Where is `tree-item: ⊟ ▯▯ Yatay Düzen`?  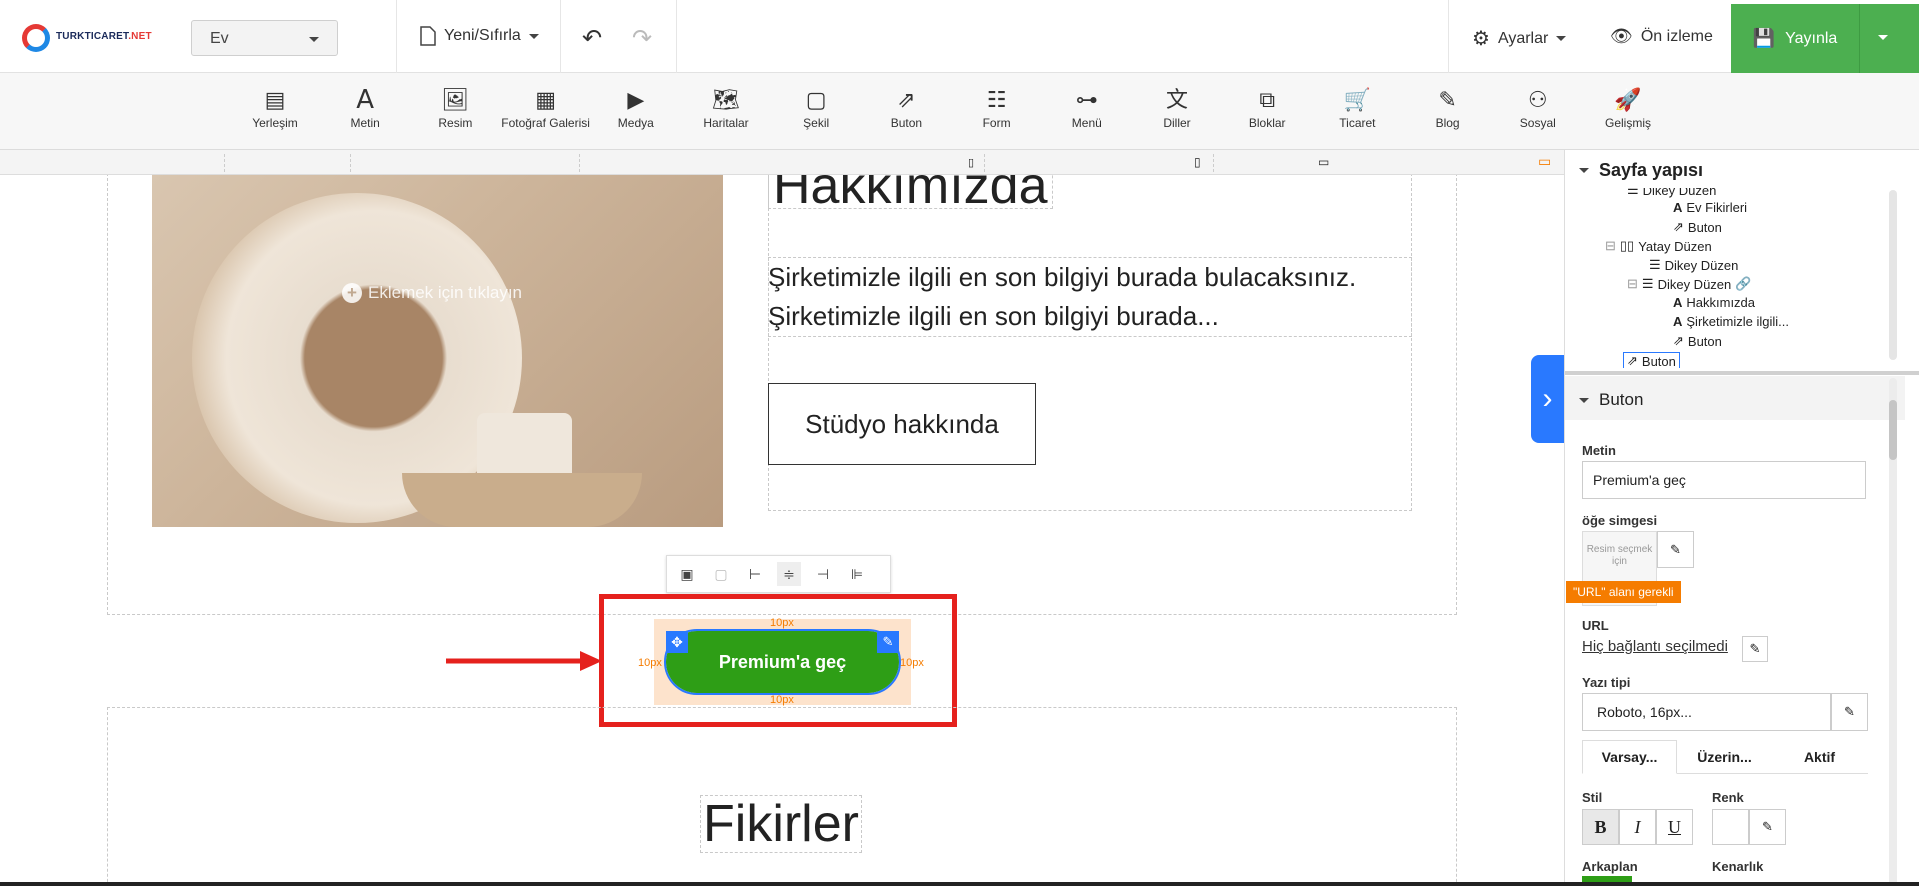 tree-item: ⊟ ▯▯ Yatay Düzen is located at coordinates (1658, 246).